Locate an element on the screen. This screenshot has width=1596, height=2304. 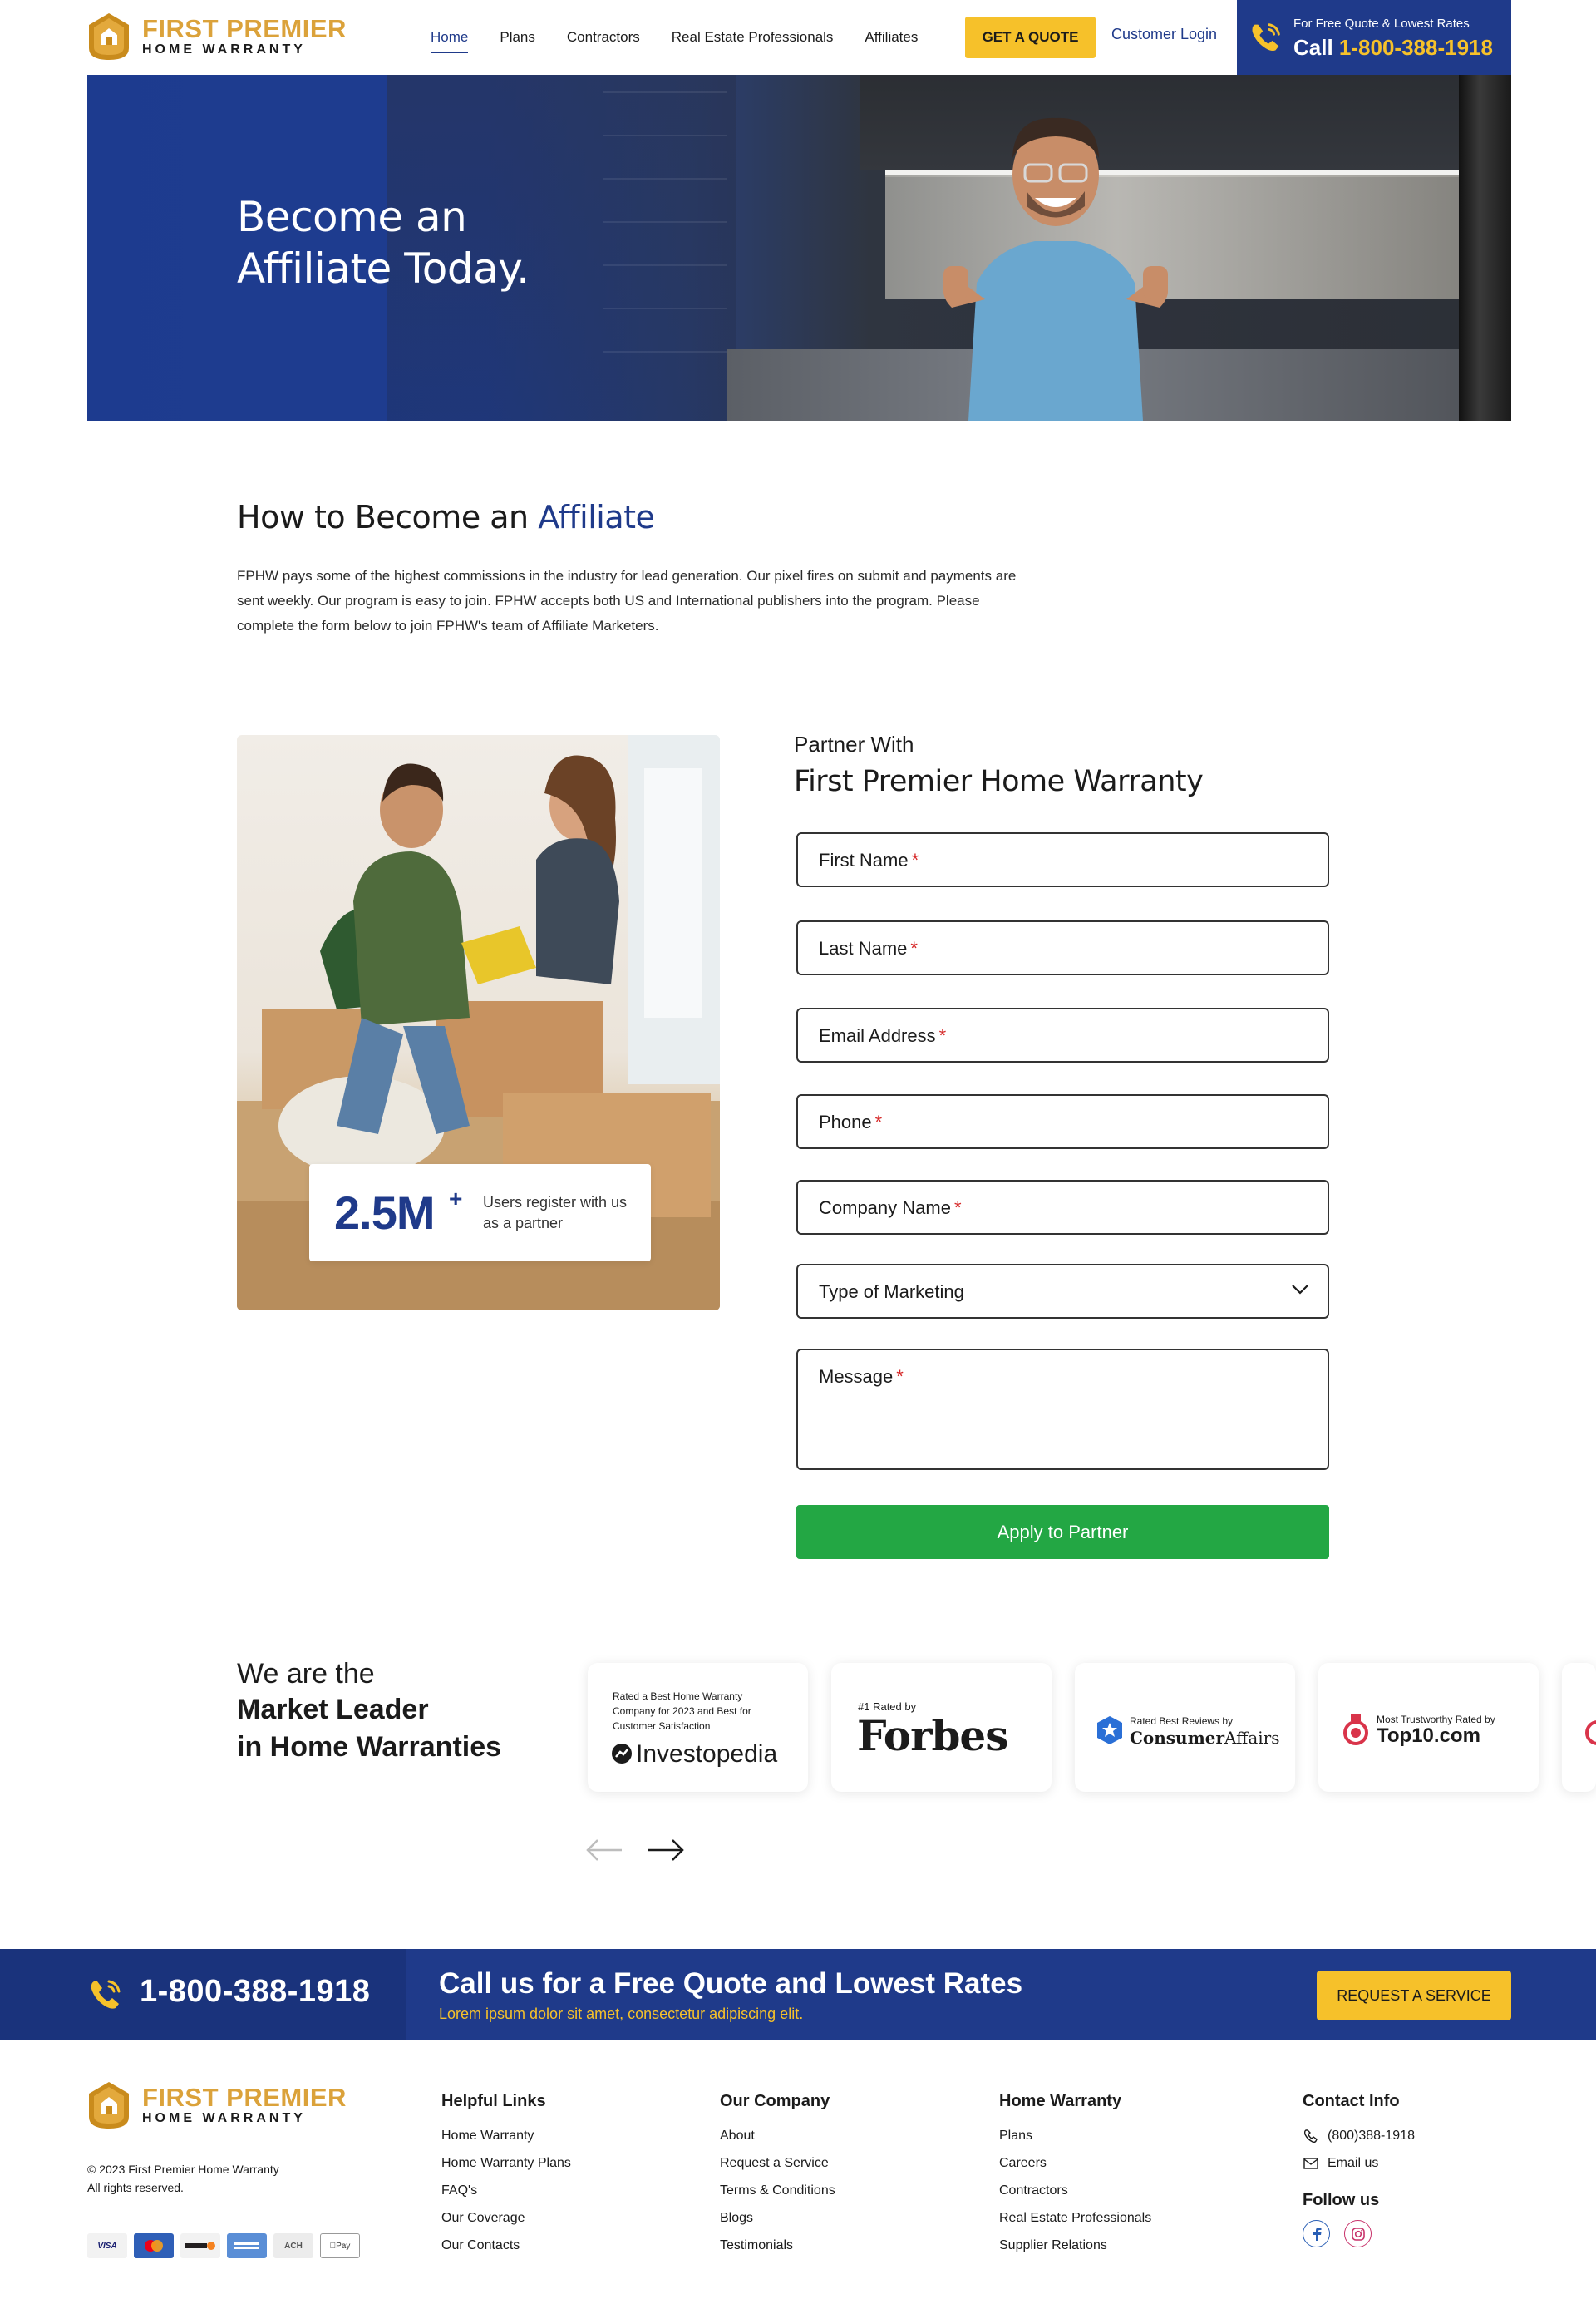
arrow-left-icon is located at coordinates (604, 1850).